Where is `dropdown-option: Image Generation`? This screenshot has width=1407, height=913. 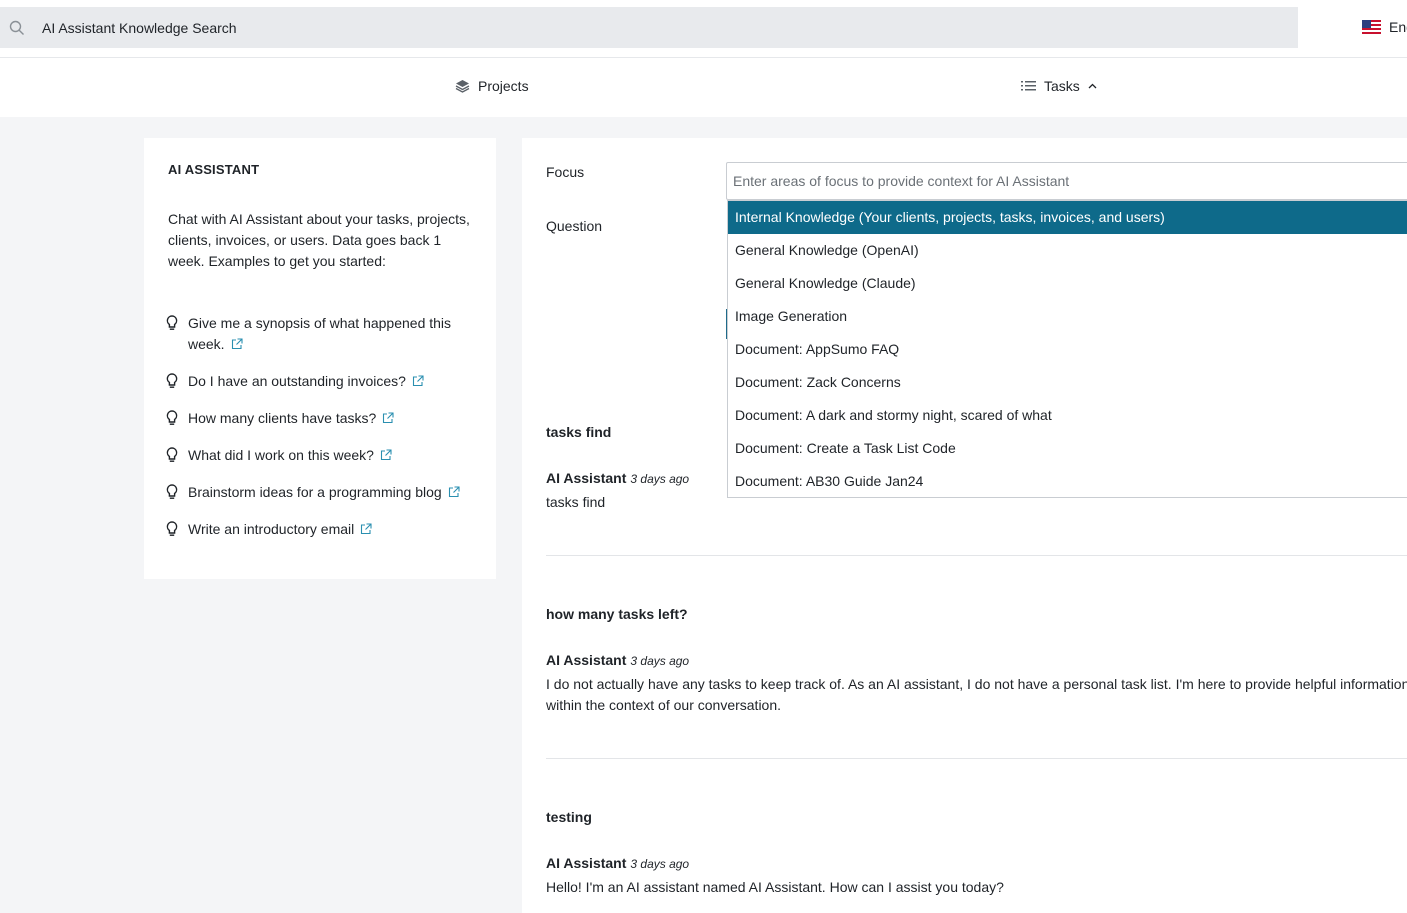 dropdown-option: Image Generation is located at coordinates (1067, 316).